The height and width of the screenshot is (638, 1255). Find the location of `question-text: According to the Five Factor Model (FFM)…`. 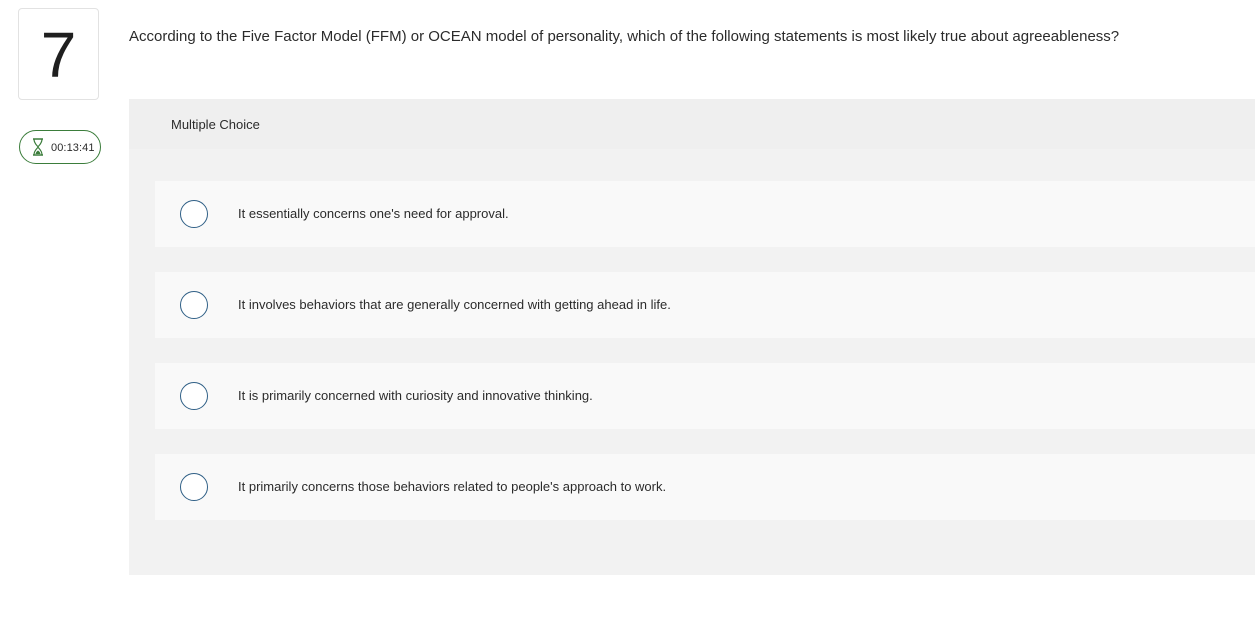

question-text: According to the Five Factor Model (FFM)… is located at coordinates (624, 36).